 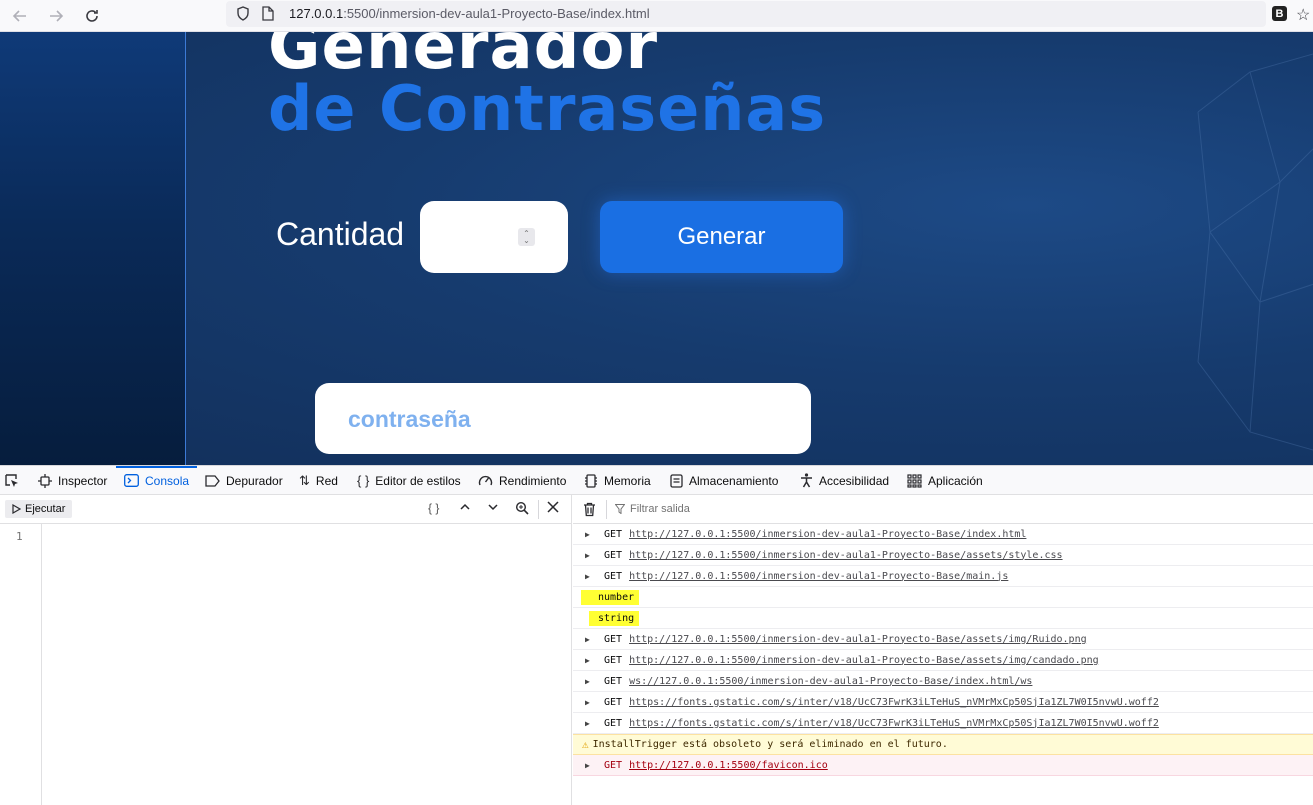 I want to click on filter-placeholder: Filtrar salida, so click(x=660, y=509).